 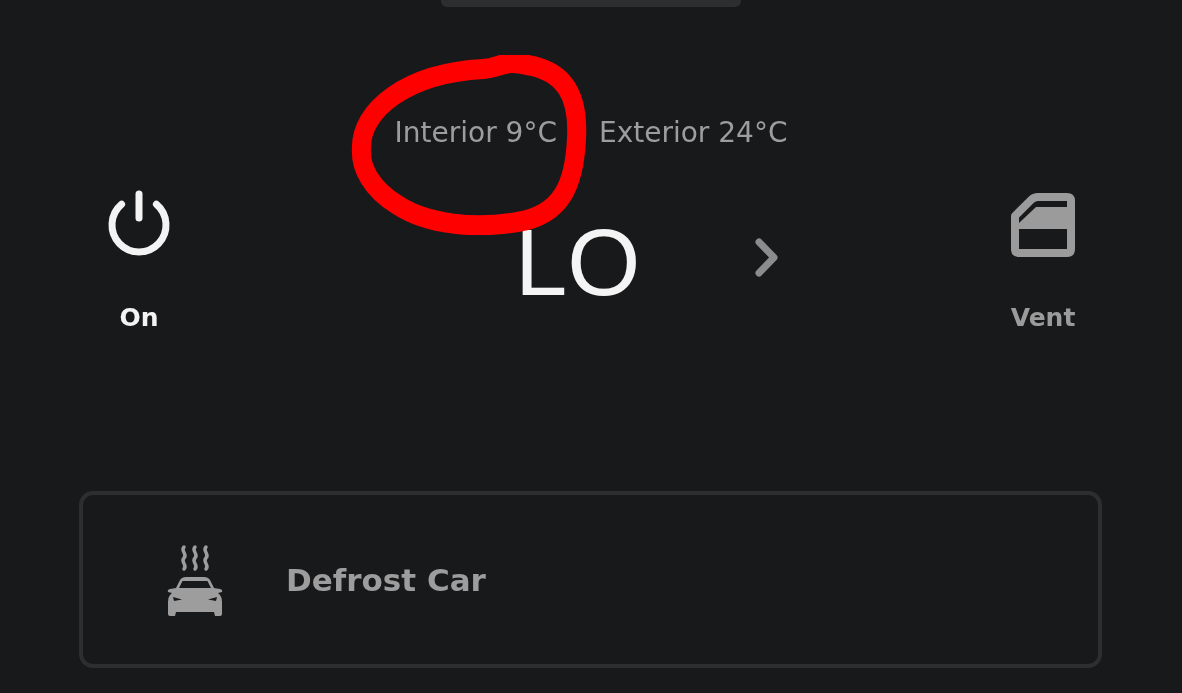 I want to click on power-icon, so click(x=139, y=223).